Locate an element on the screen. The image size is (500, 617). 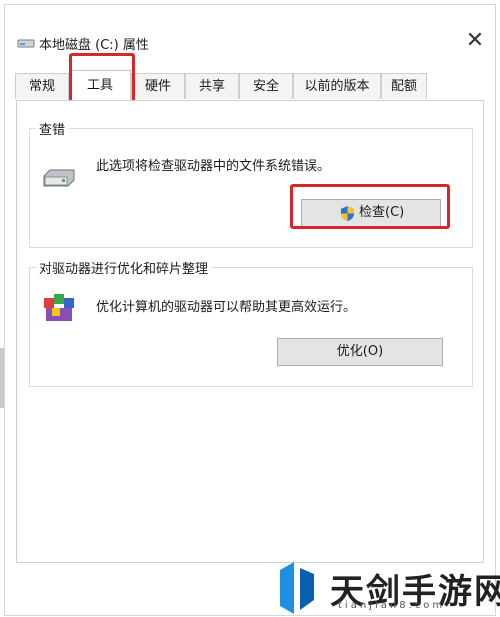
close-button: ✕ is located at coordinates (475, 41).